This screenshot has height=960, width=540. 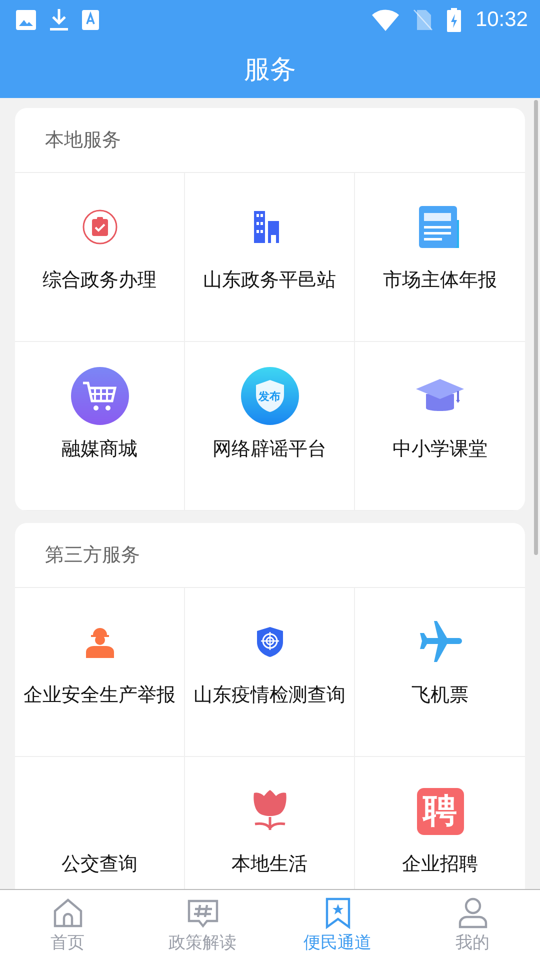 I want to click on service-label: 本地生活, so click(x=270, y=864).